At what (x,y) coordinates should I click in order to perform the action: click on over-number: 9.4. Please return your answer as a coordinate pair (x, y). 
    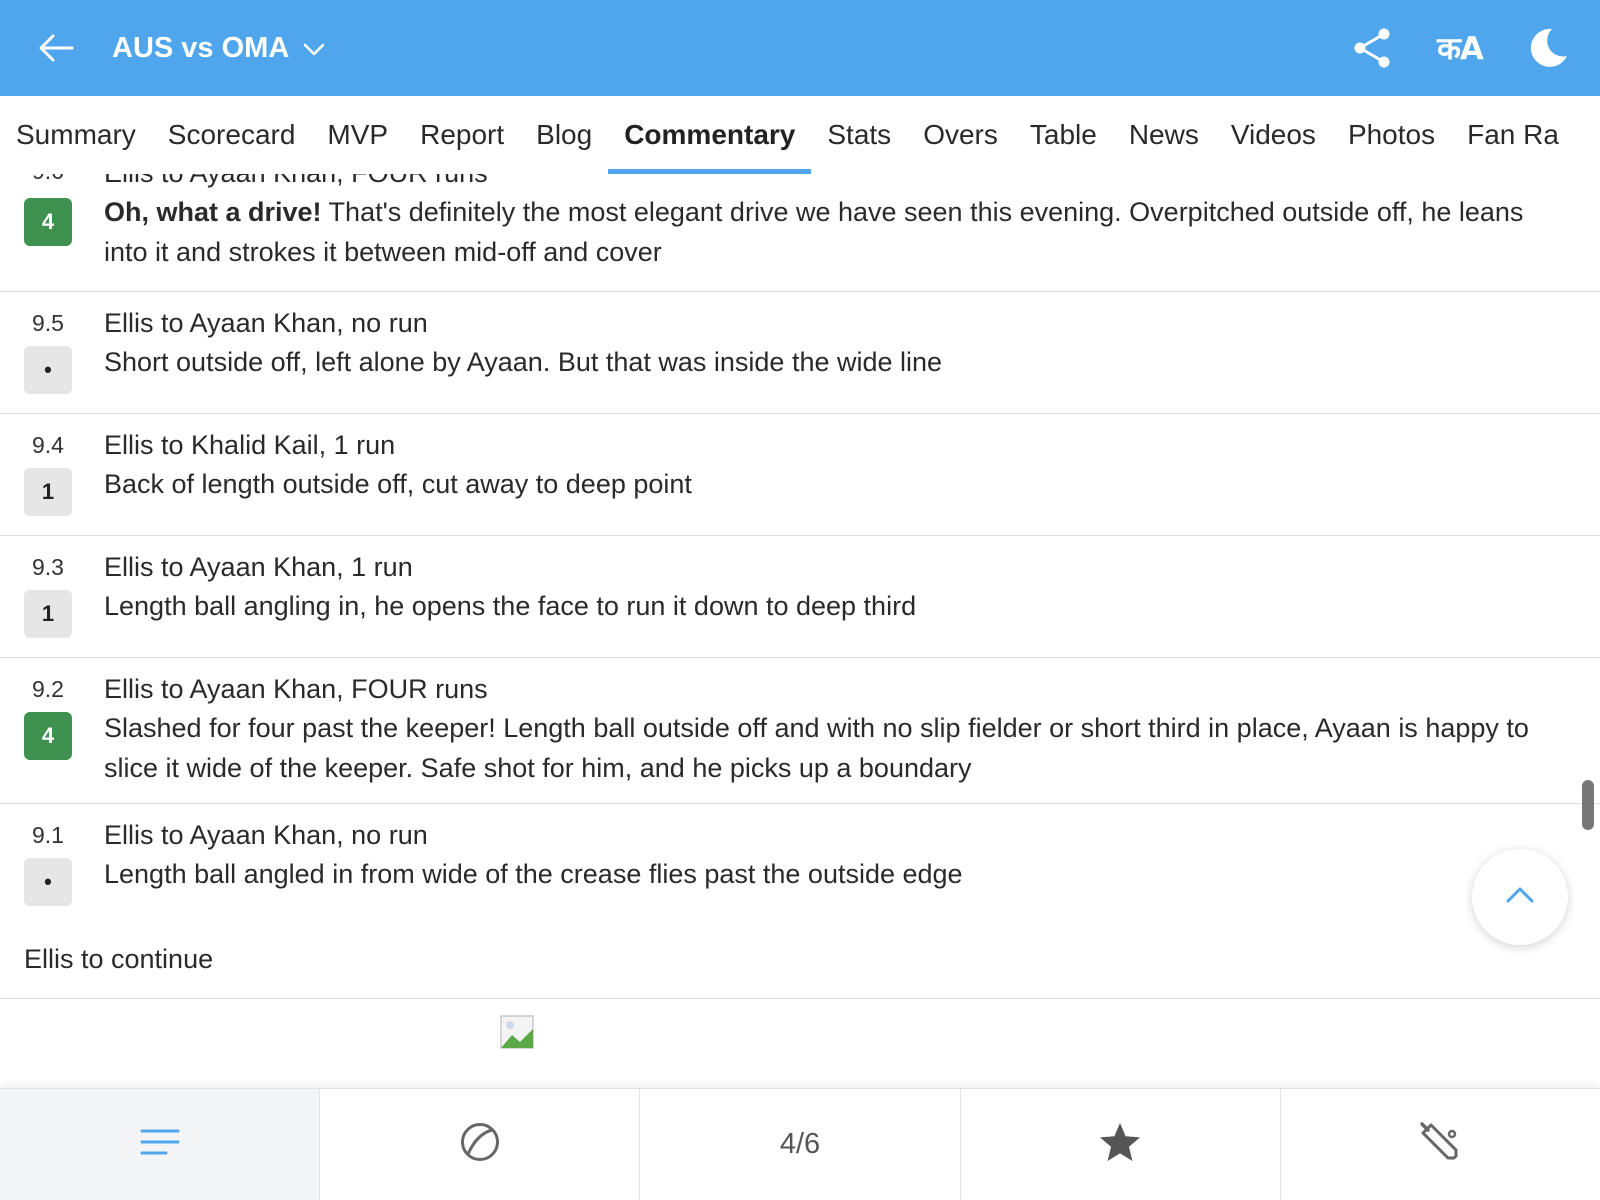
    Looking at the image, I should click on (48, 445).